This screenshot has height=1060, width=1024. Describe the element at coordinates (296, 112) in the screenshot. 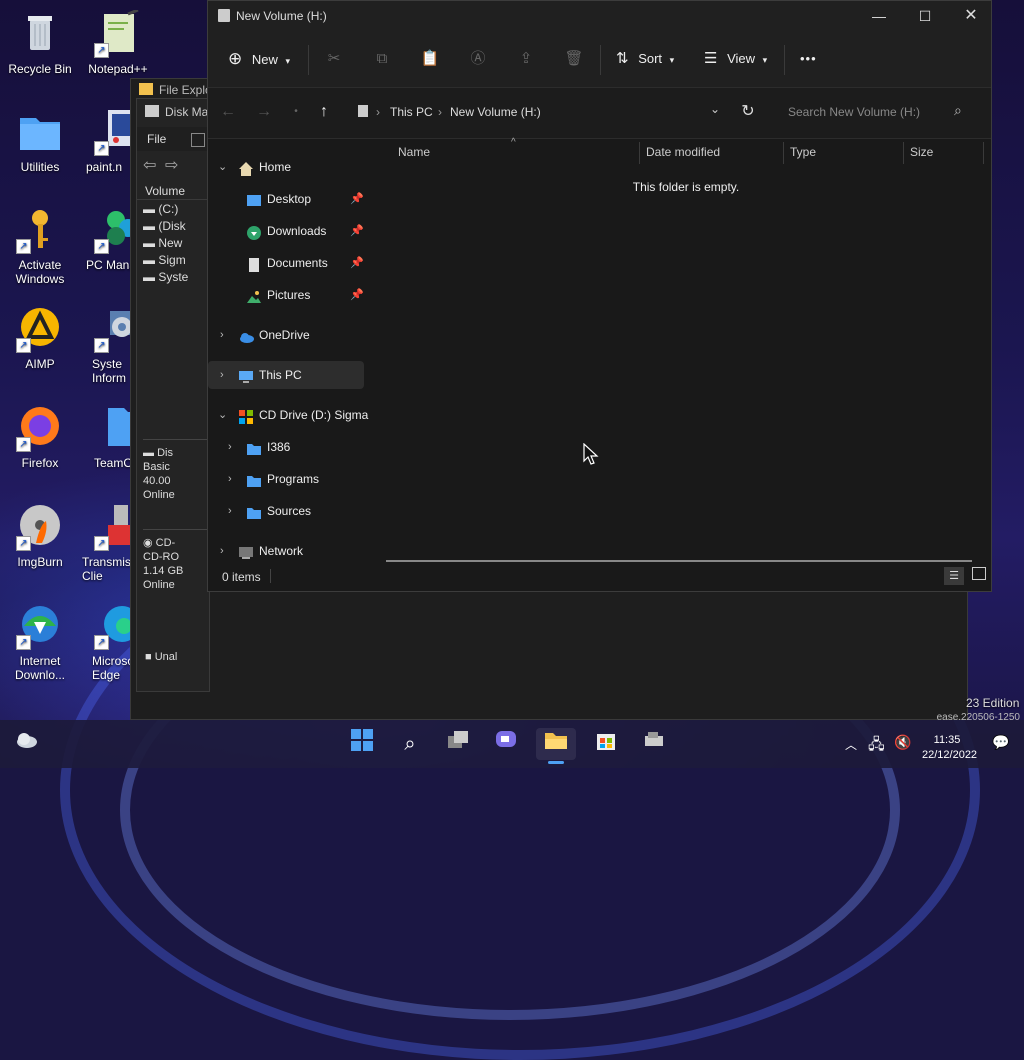

I see `recent-locations-icon: •` at that location.